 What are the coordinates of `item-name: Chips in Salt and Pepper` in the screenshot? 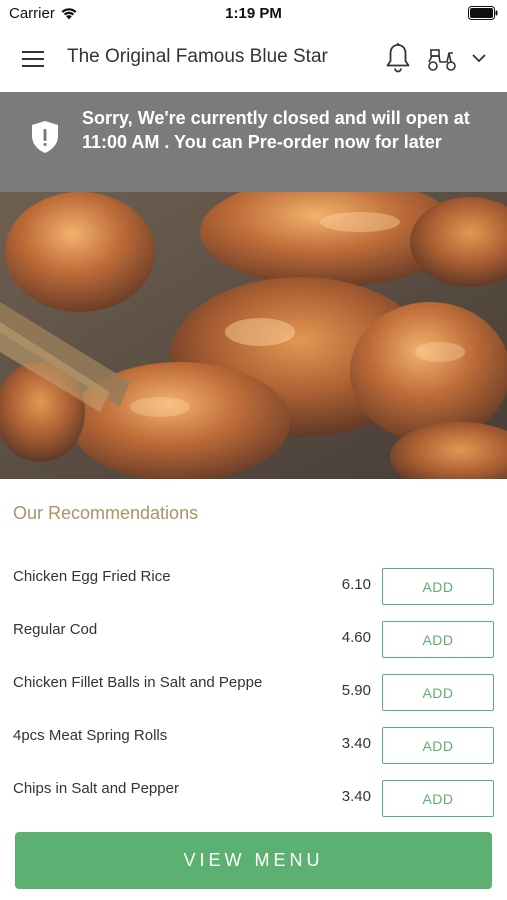 It's located at (96, 788).